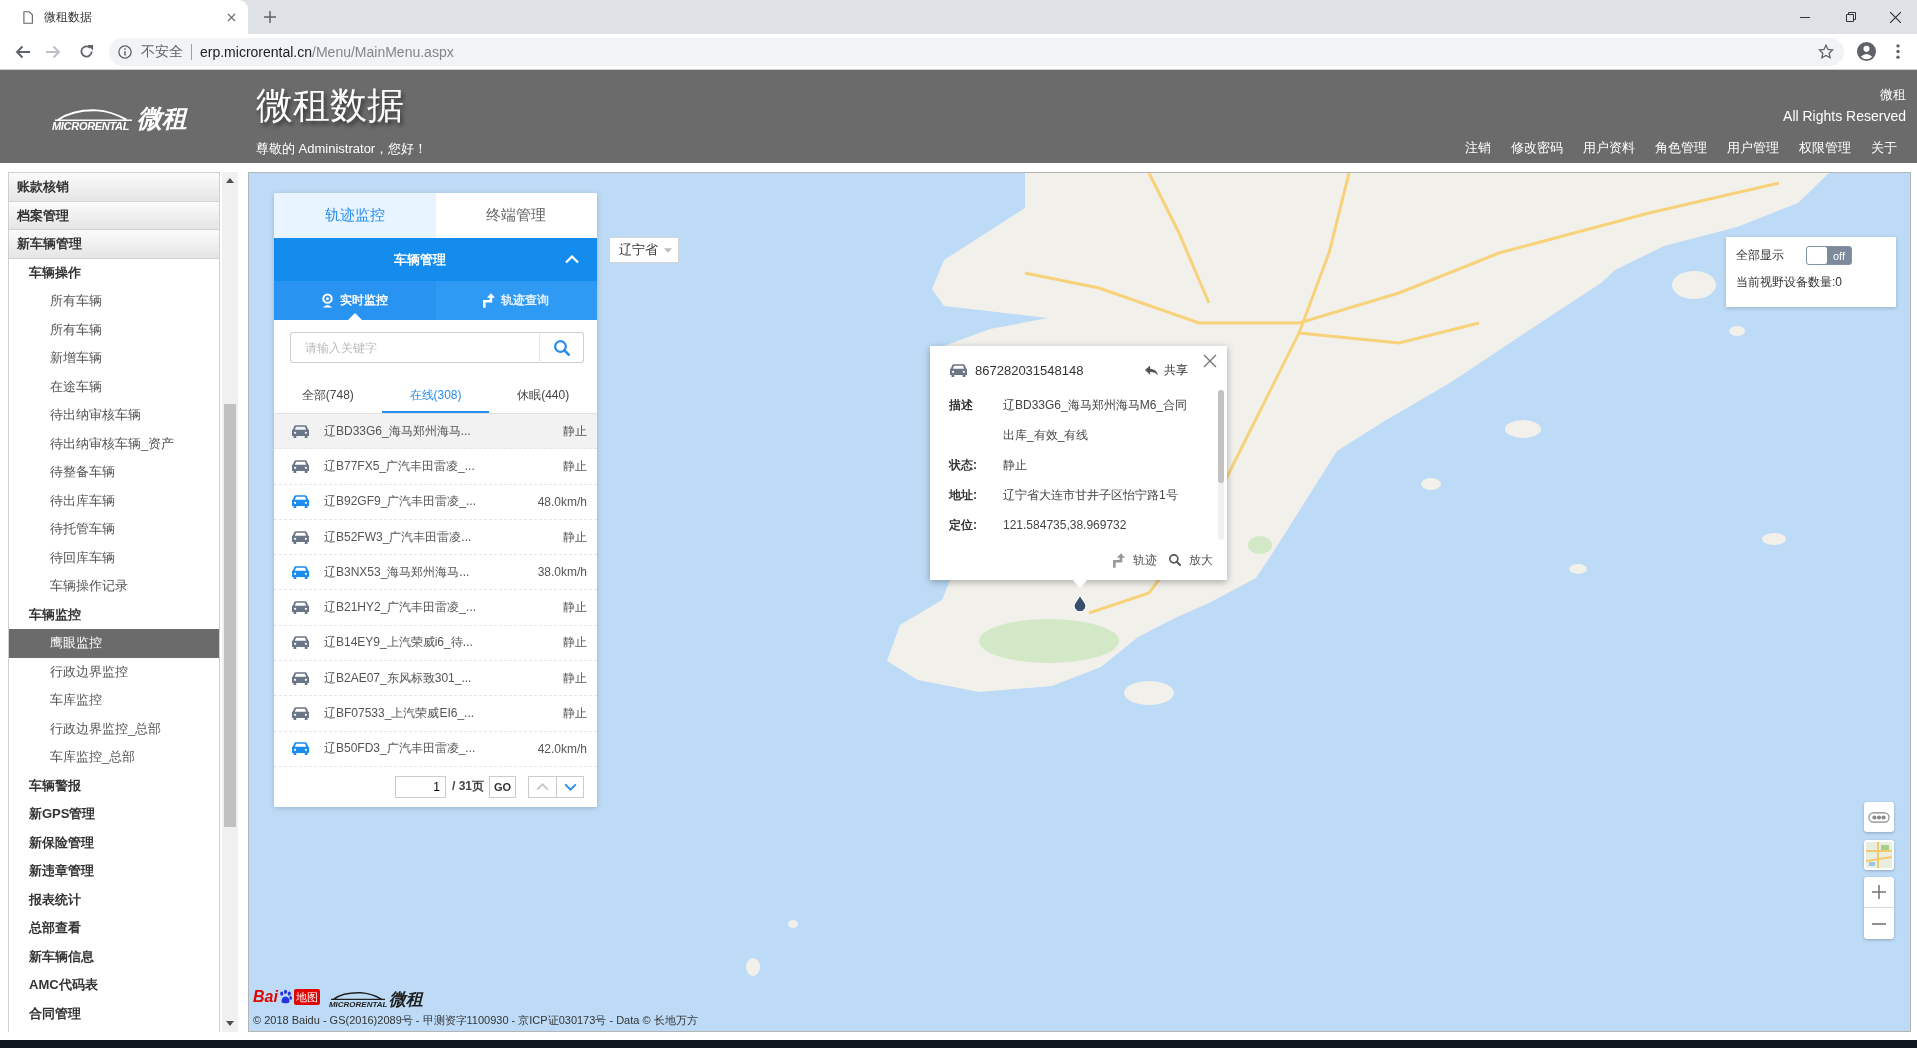 This screenshot has width=1917, height=1048. Describe the element at coordinates (1879, 892) in the screenshot. I see `zoom-in-button` at that location.